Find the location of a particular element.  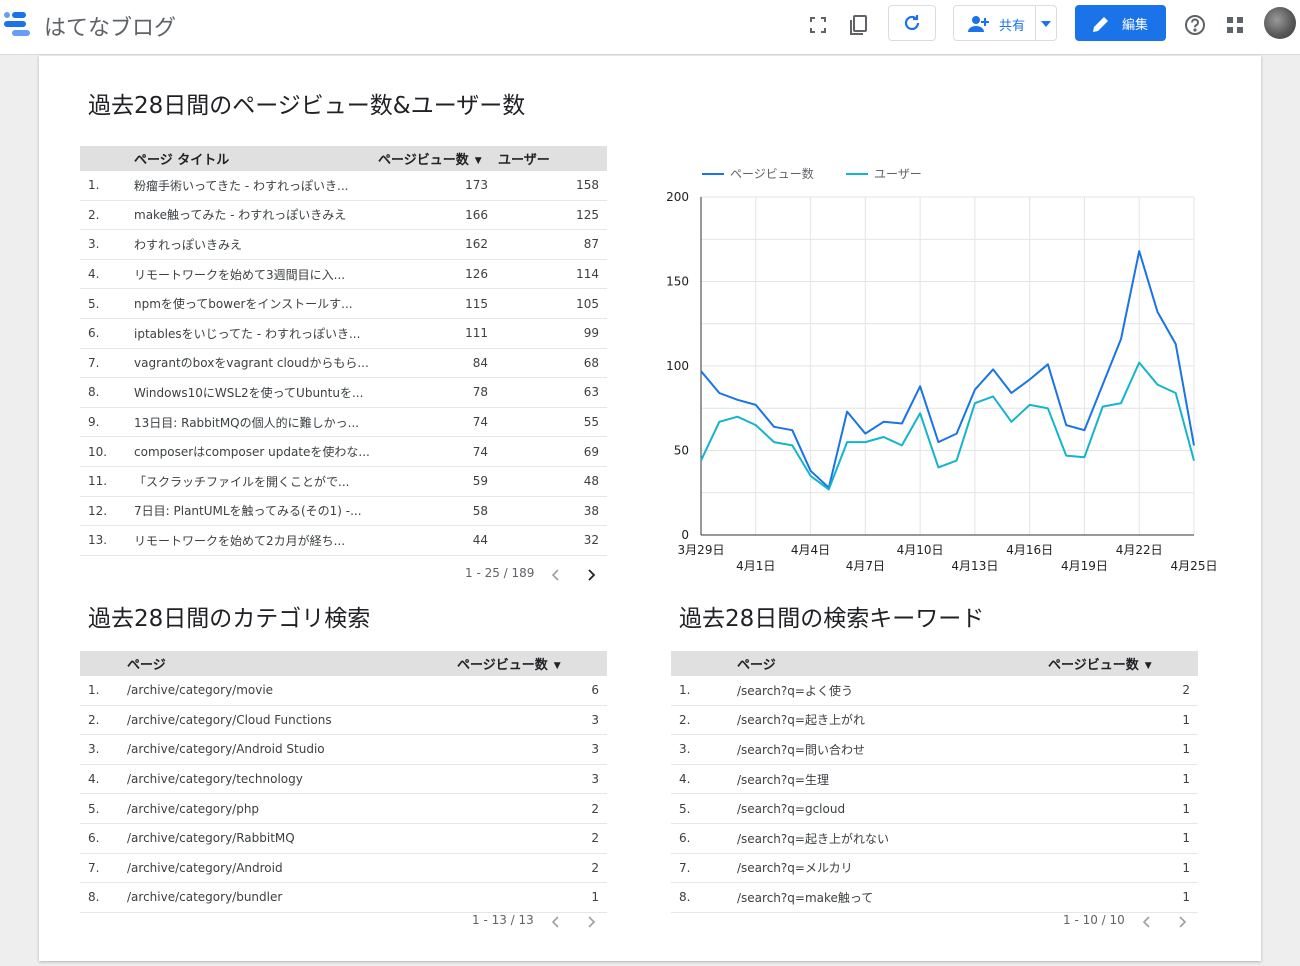

table-row: 2./search?q=起き上がれ 1 is located at coordinates (934, 720).